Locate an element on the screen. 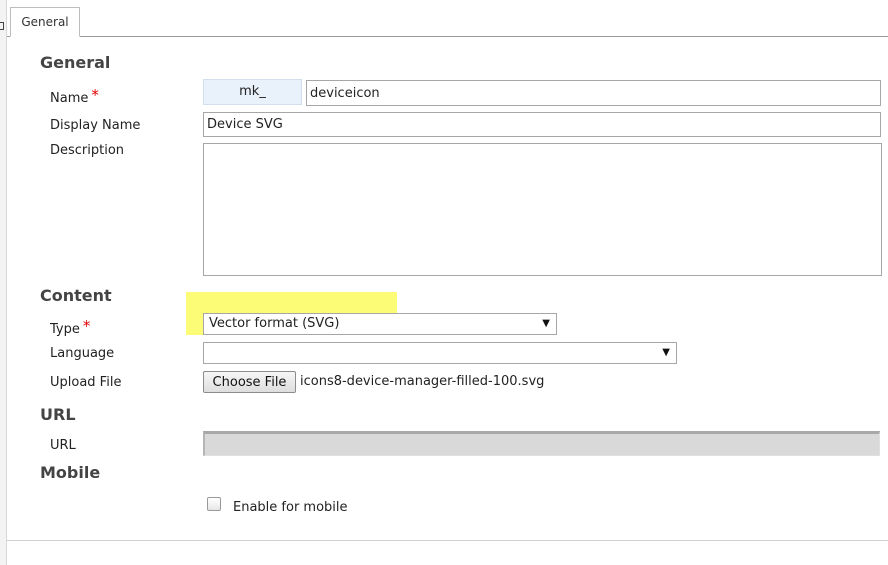  section-title-mobile: Mobile is located at coordinates (70, 472).